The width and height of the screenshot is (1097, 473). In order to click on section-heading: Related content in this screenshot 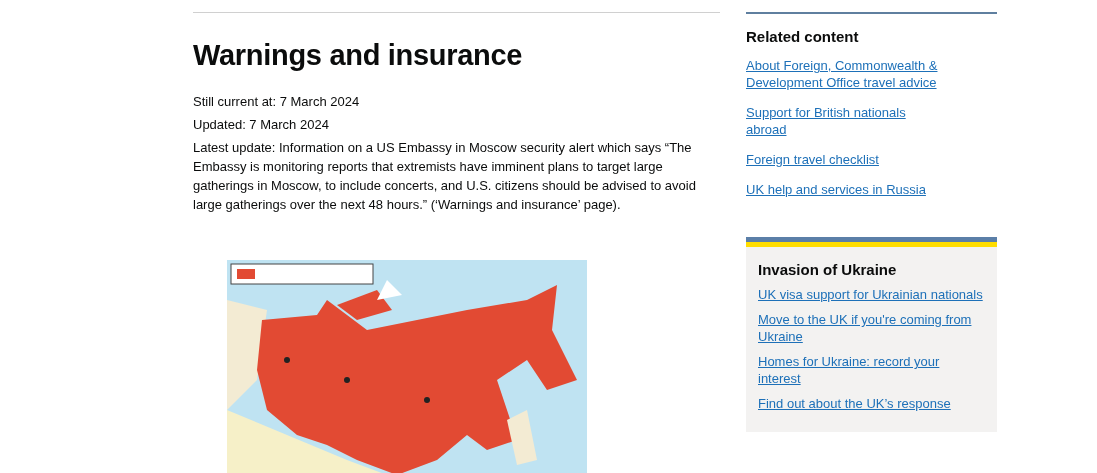, I will do `click(802, 36)`.